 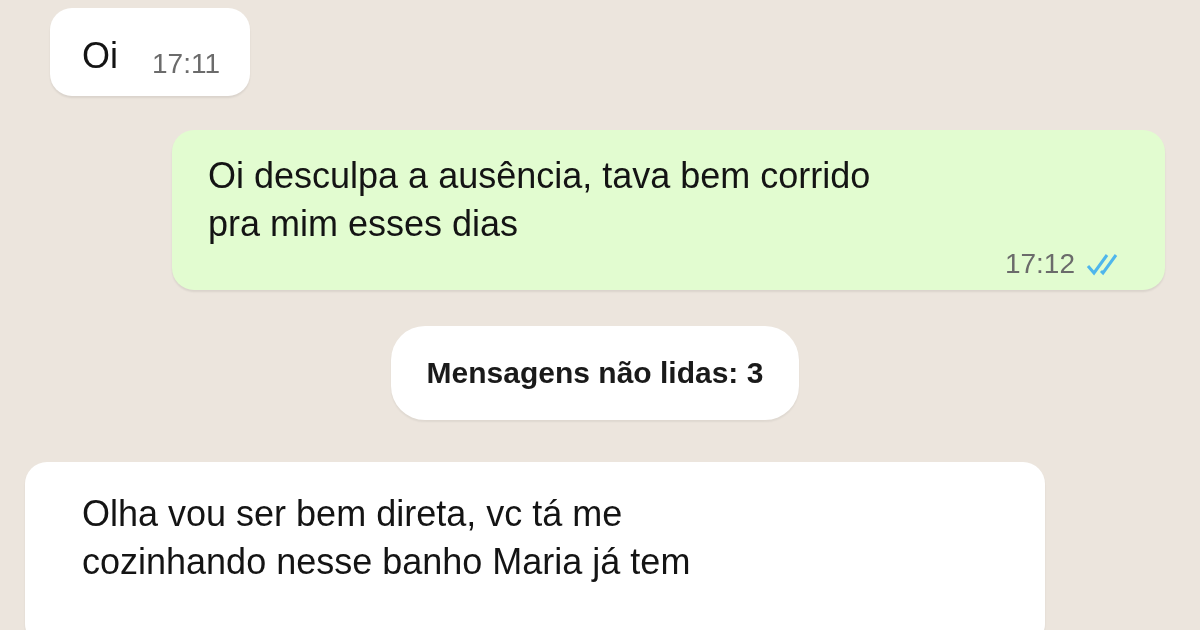 I want to click on message-time: 17:12, so click(x=1039, y=264).